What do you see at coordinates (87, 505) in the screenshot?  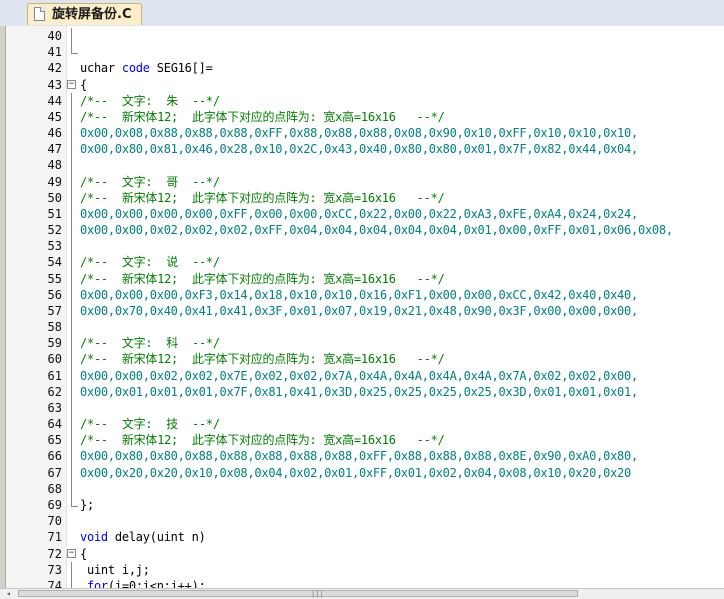 I see `code-text: };` at bounding box center [87, 505].